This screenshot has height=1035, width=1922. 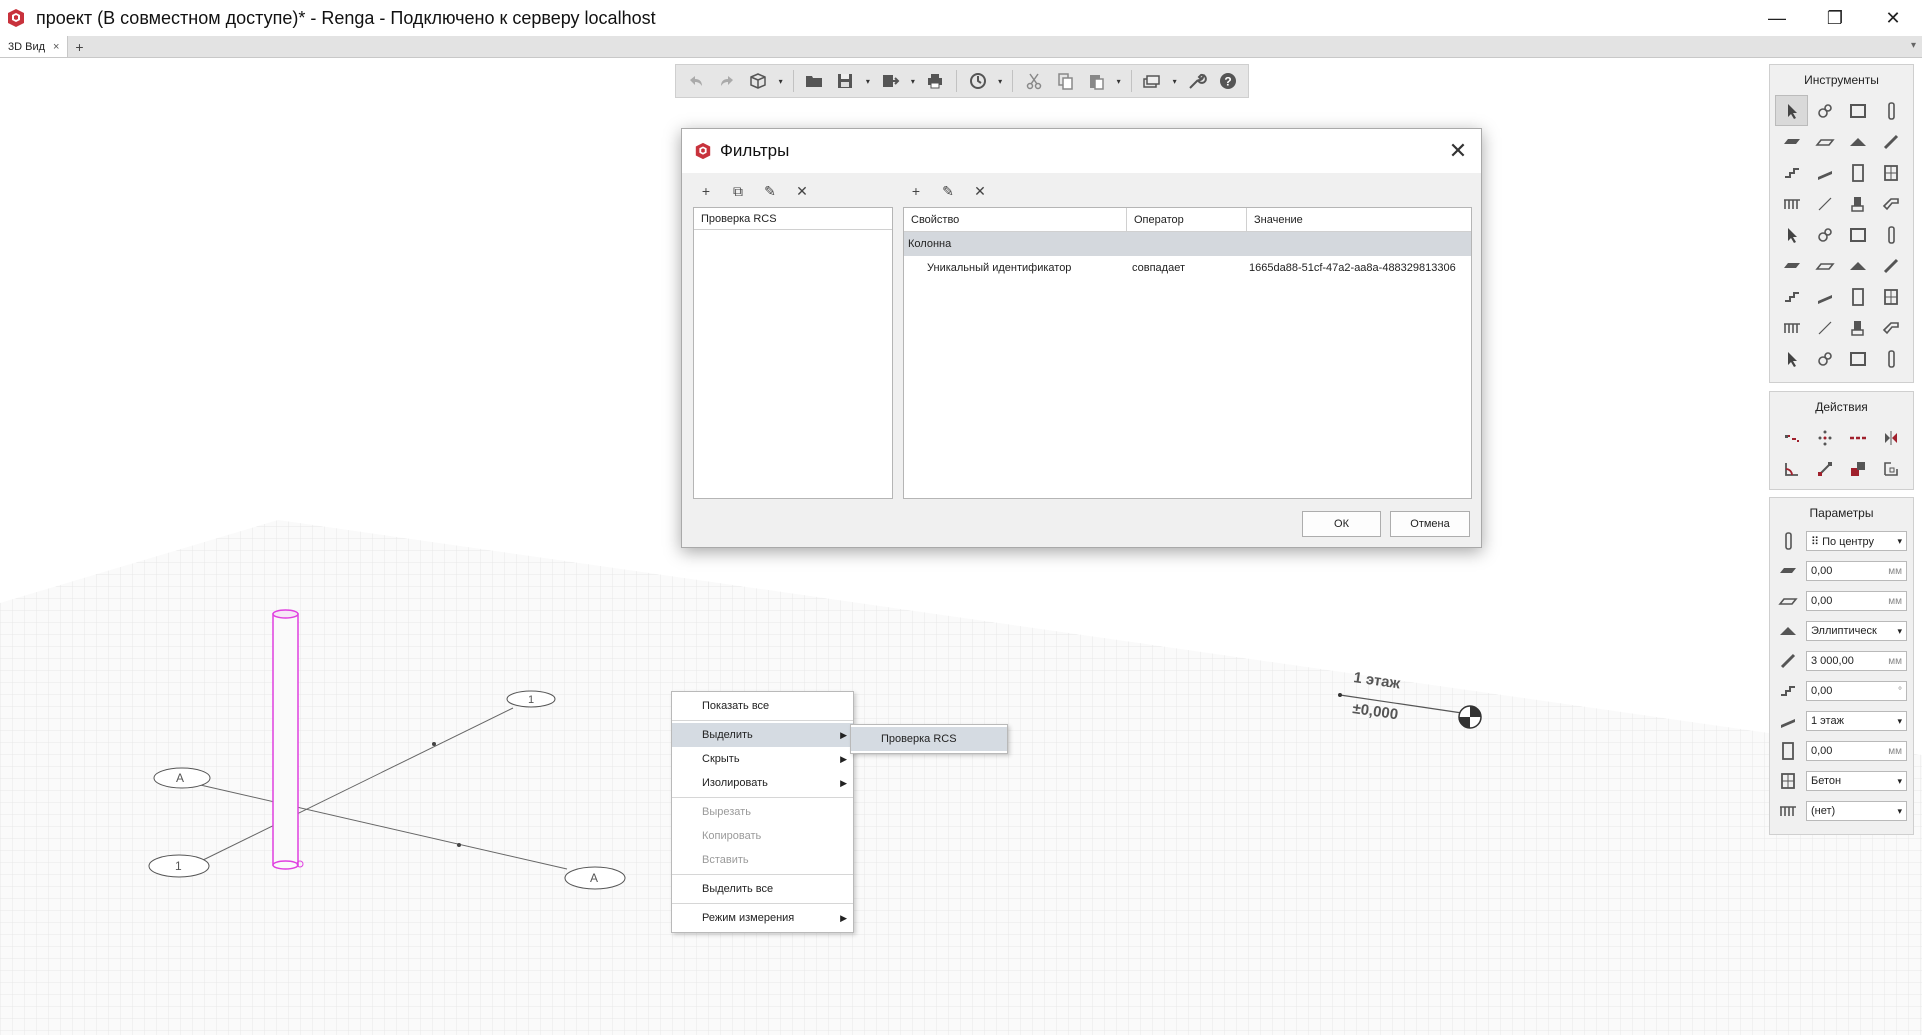 I want to click on add-filter-button: +, so click(x=706, y=191).